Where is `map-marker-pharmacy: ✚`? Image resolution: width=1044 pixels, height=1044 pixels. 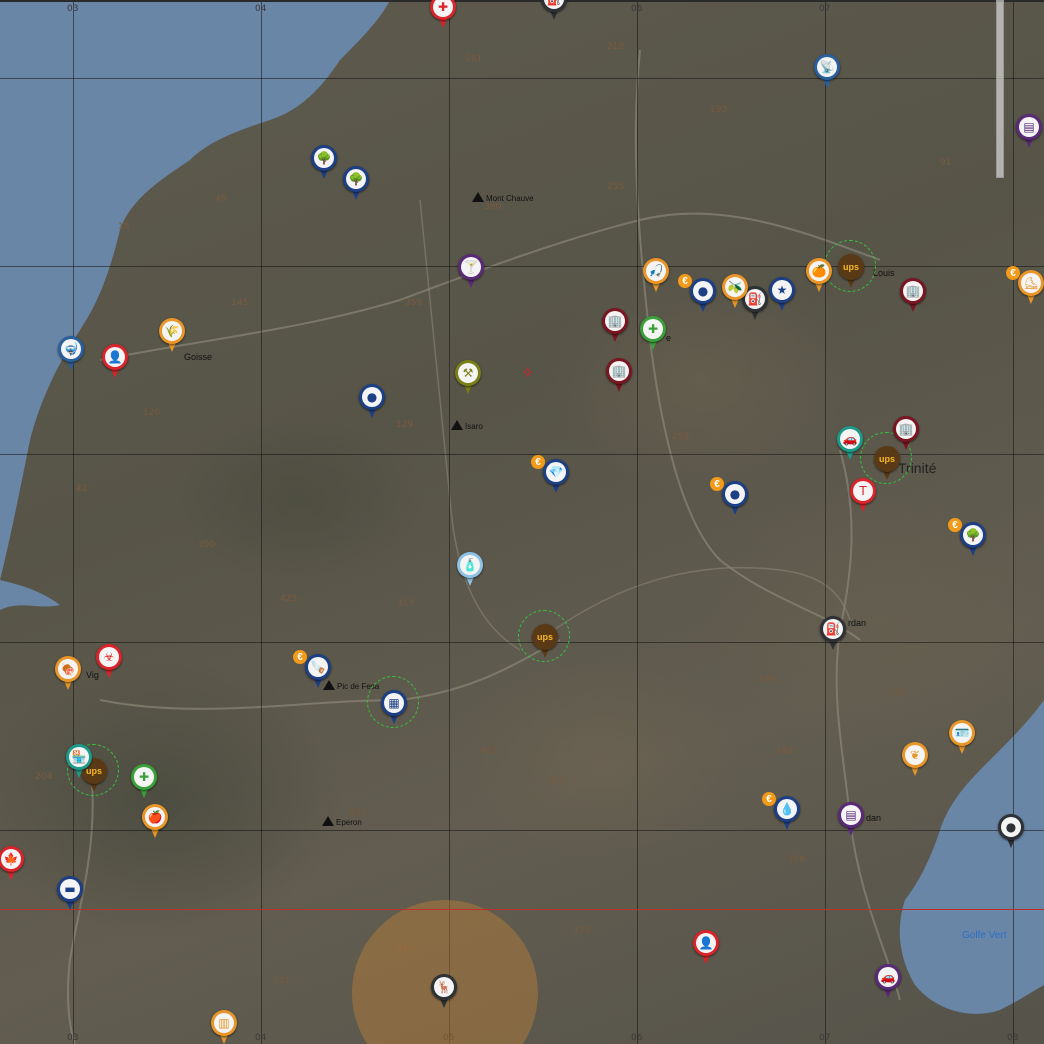
map-marker-pharmacy: ✚ is located at coordinates (653, 334).